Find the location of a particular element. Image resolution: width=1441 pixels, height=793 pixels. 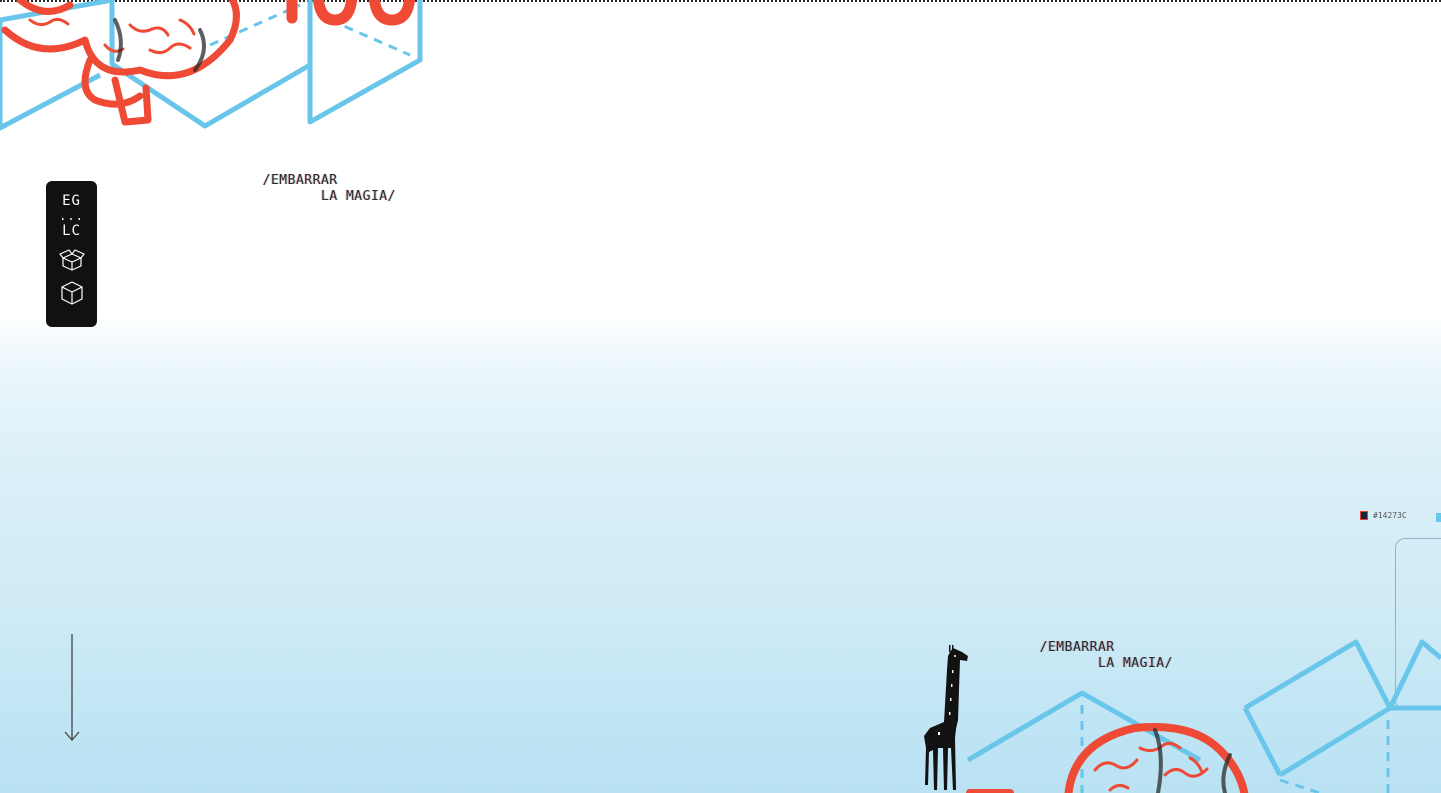

brain-box-illustration-top is located at coordinates (215, 70).